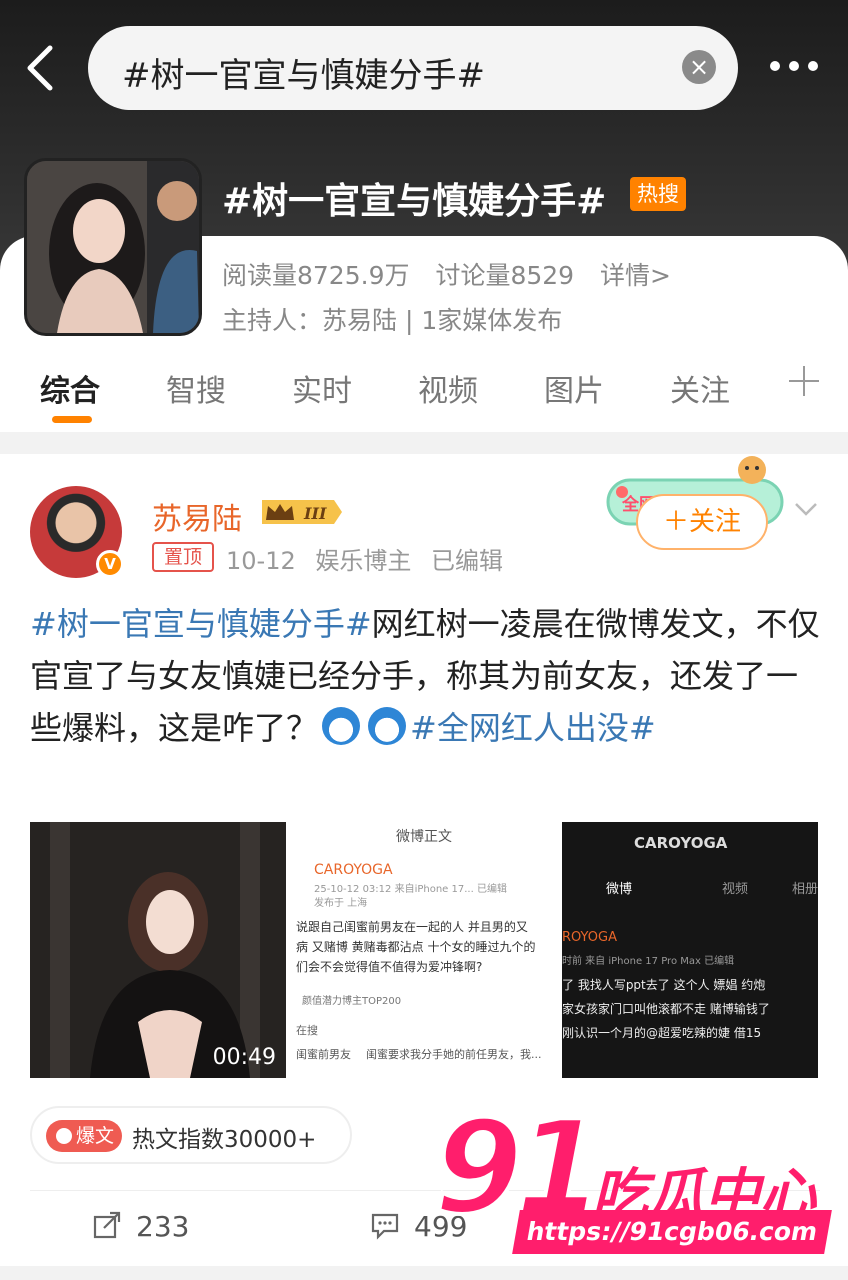 This screenshot has height=1280, width=848. I want to click on m2-loc: 发布于 上海, so click(341, 903).